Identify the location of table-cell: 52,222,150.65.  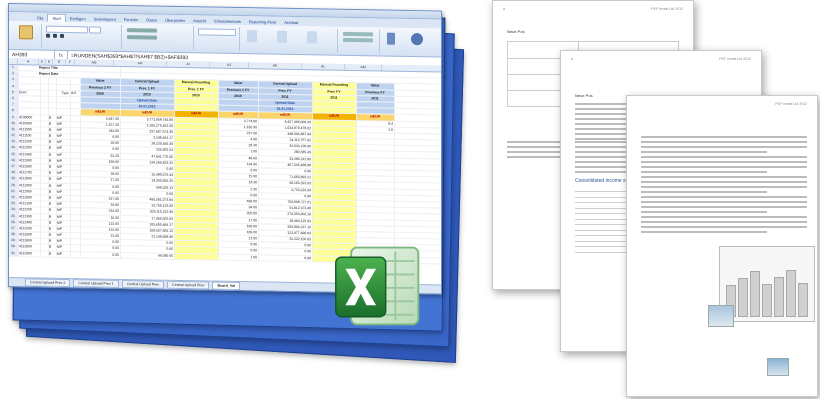
(286, 239).